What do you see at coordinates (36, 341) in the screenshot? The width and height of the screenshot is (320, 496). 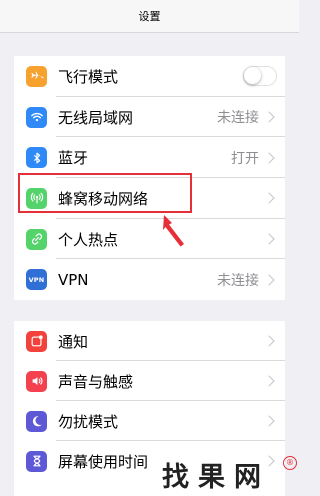 I see `notification-icon` at bounding box center [36, 341].